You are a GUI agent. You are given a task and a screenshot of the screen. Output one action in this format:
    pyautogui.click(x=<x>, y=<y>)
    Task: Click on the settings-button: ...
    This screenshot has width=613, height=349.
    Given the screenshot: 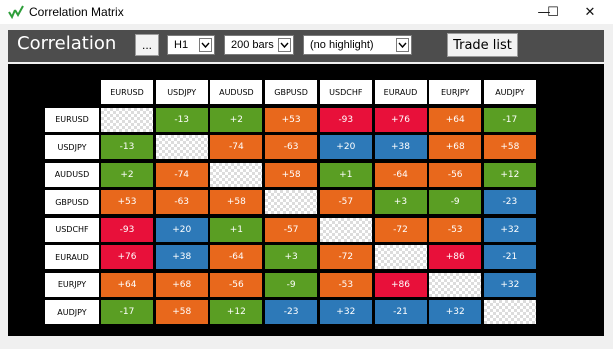 What is the action you would take?
    pyautogui.click(x=147, y=45)
    